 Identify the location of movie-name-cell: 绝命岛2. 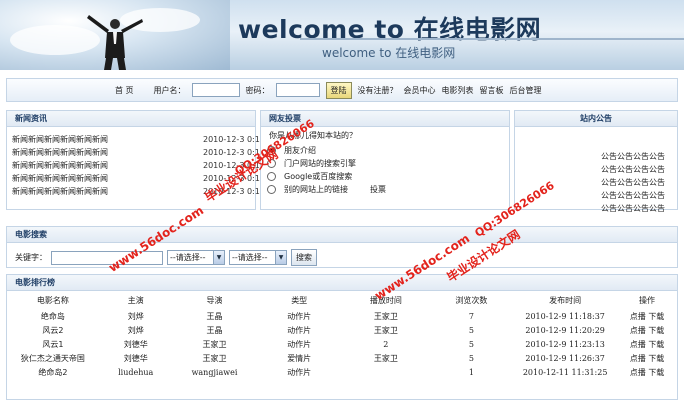
(53, 372).